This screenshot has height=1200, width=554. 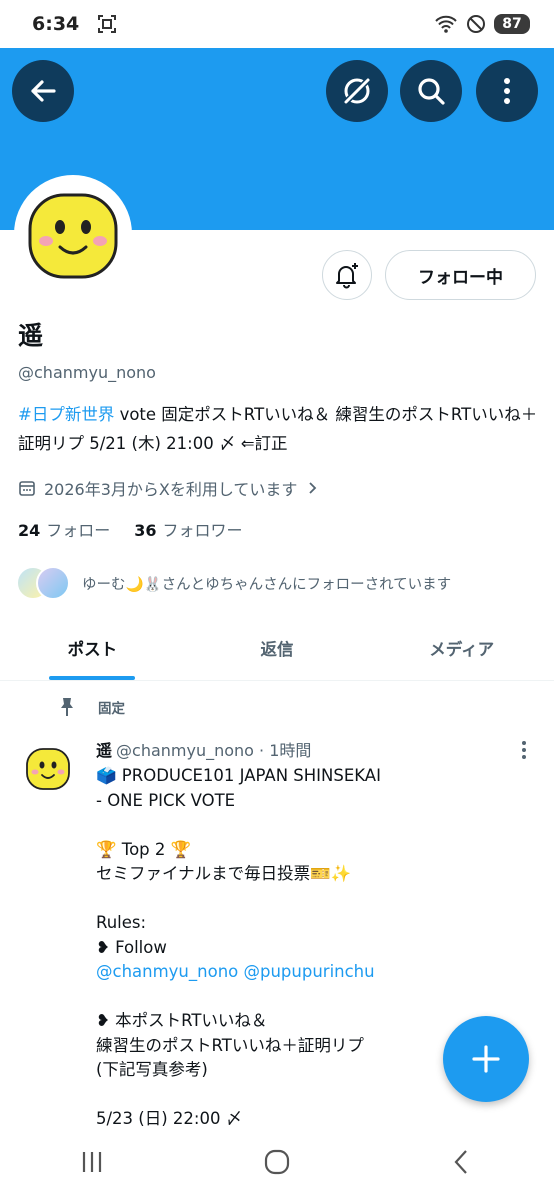 I want to click on bio-hashtag-link: #日プ新世界, so click(x=66, y=414).